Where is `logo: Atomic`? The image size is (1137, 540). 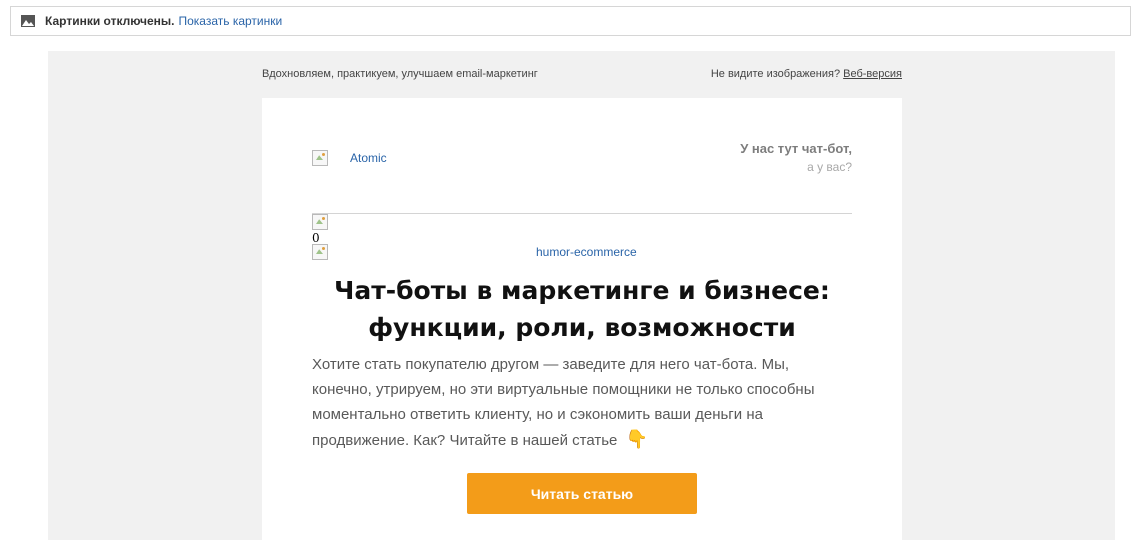
logo: Atomic is located at coordinates (349, 158).